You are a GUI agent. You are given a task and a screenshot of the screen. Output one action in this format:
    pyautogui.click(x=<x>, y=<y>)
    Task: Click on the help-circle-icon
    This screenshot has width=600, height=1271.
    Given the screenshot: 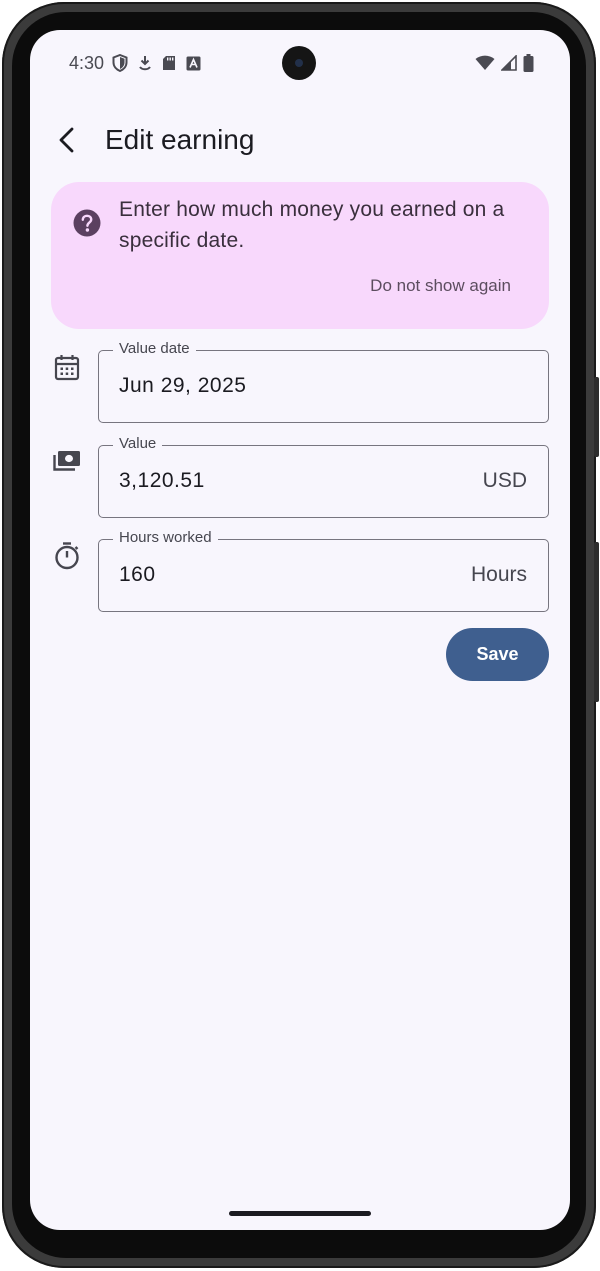 What is the action you would take?
    pyautogui.click(x=87, y=223)
    